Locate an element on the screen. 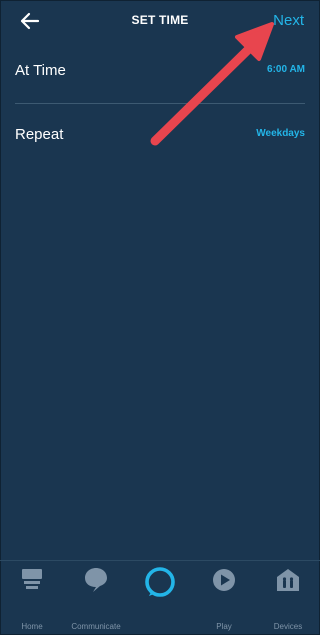  next-button: Next is located at coordinates (288, 20).